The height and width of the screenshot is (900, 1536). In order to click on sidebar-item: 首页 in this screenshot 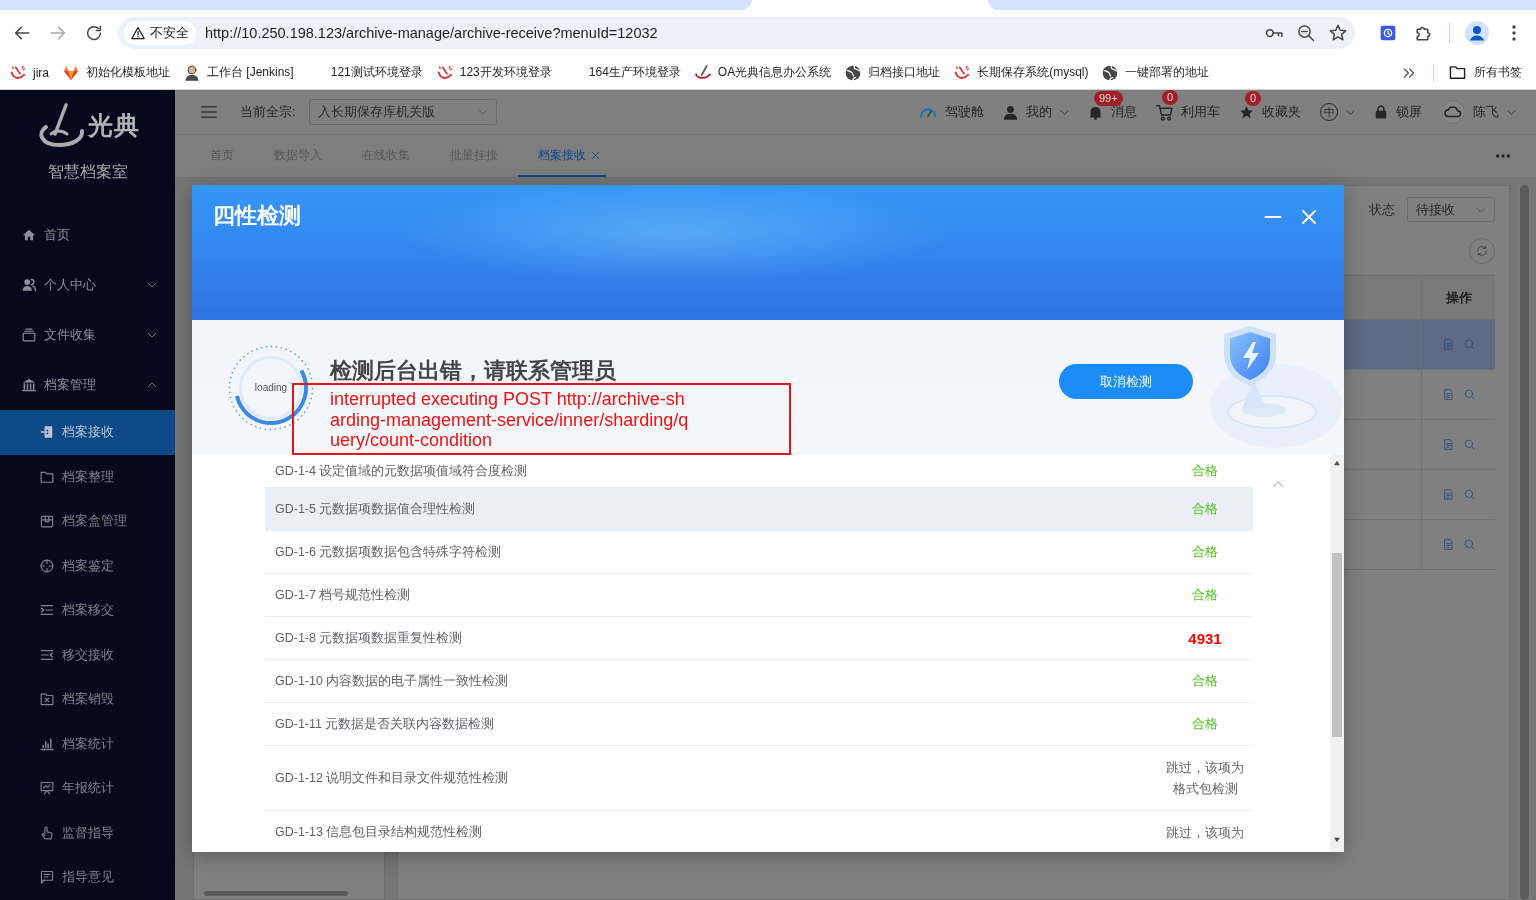, I will do `click(87, 235)`.